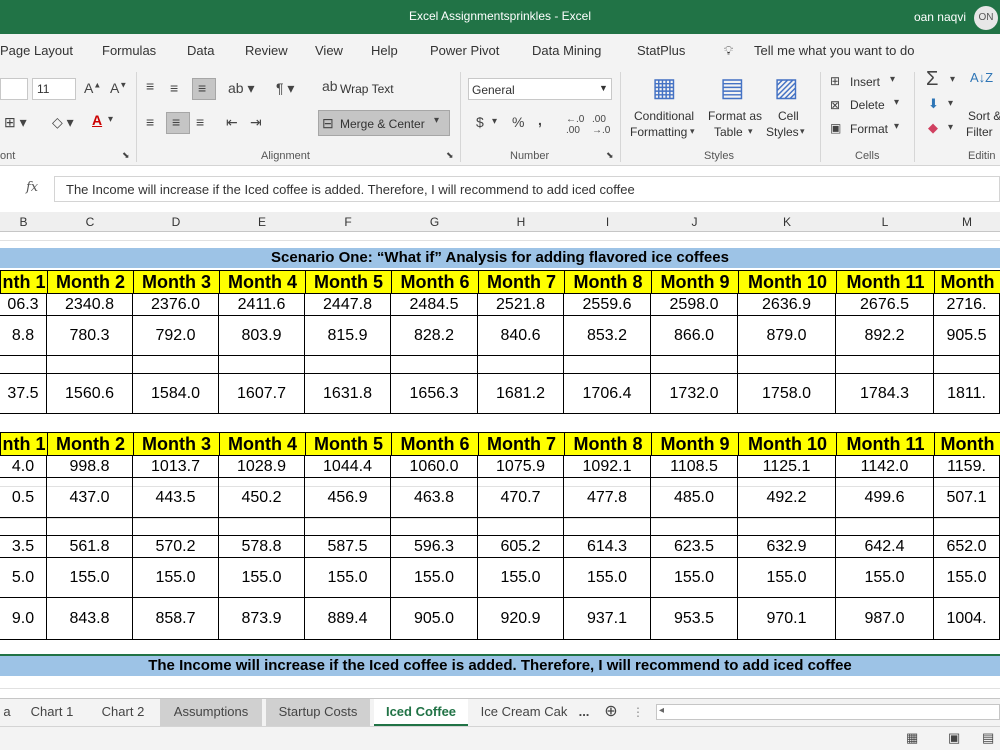  What do you see at coordinates (434, 394) in the screenshot?
I see `table-cell: 1656.3` at bounding box center [434, 394].